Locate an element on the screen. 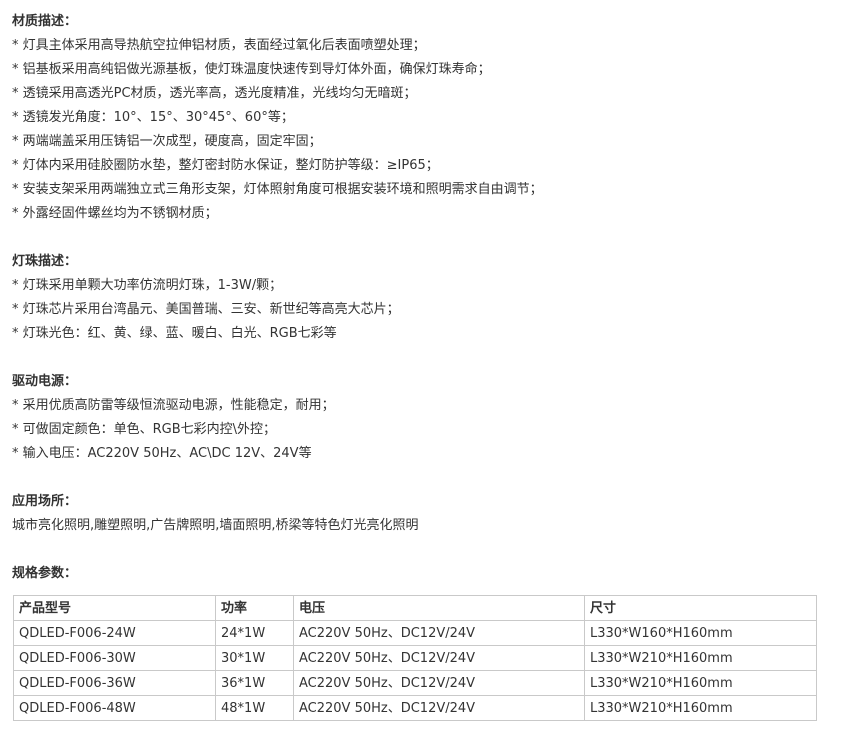 This screenshot has height=732, width=868. spec-header-row: 产品型号 功率 电压 尺寸 is located at coordinates (415, 608).